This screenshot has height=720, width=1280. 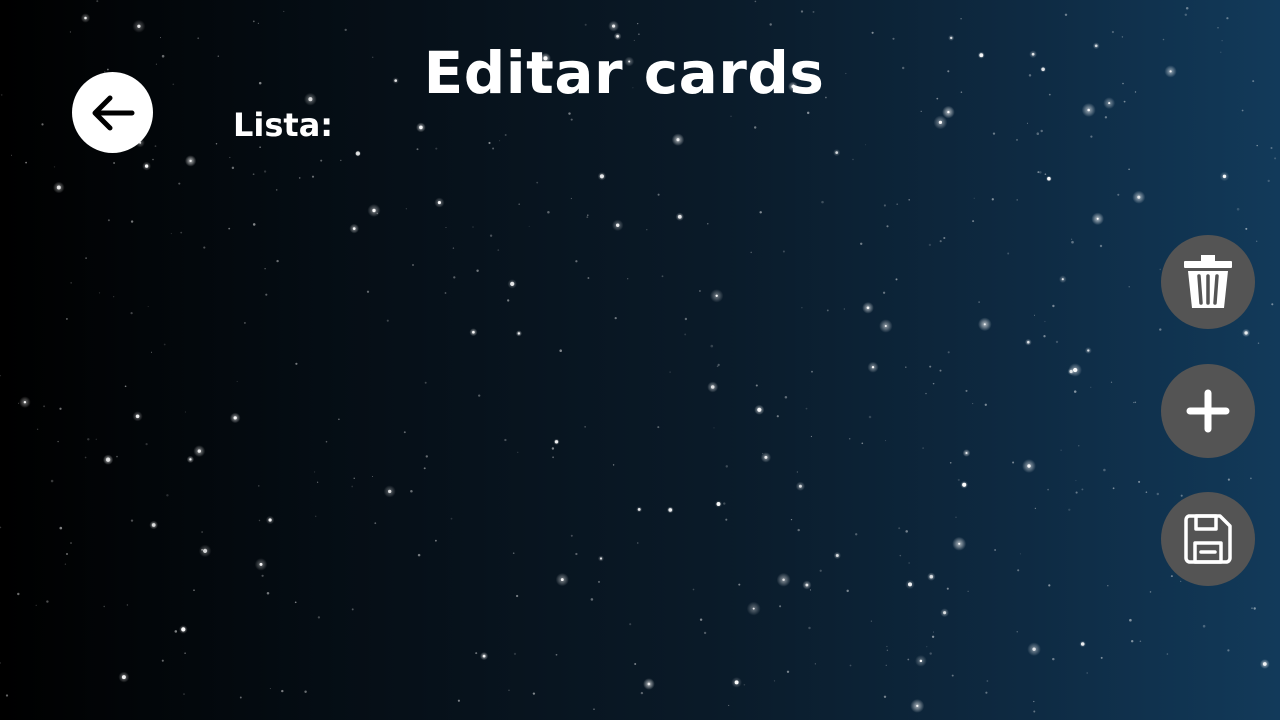 I want to click on arrow-left-icon, so click(x=113, y=113).